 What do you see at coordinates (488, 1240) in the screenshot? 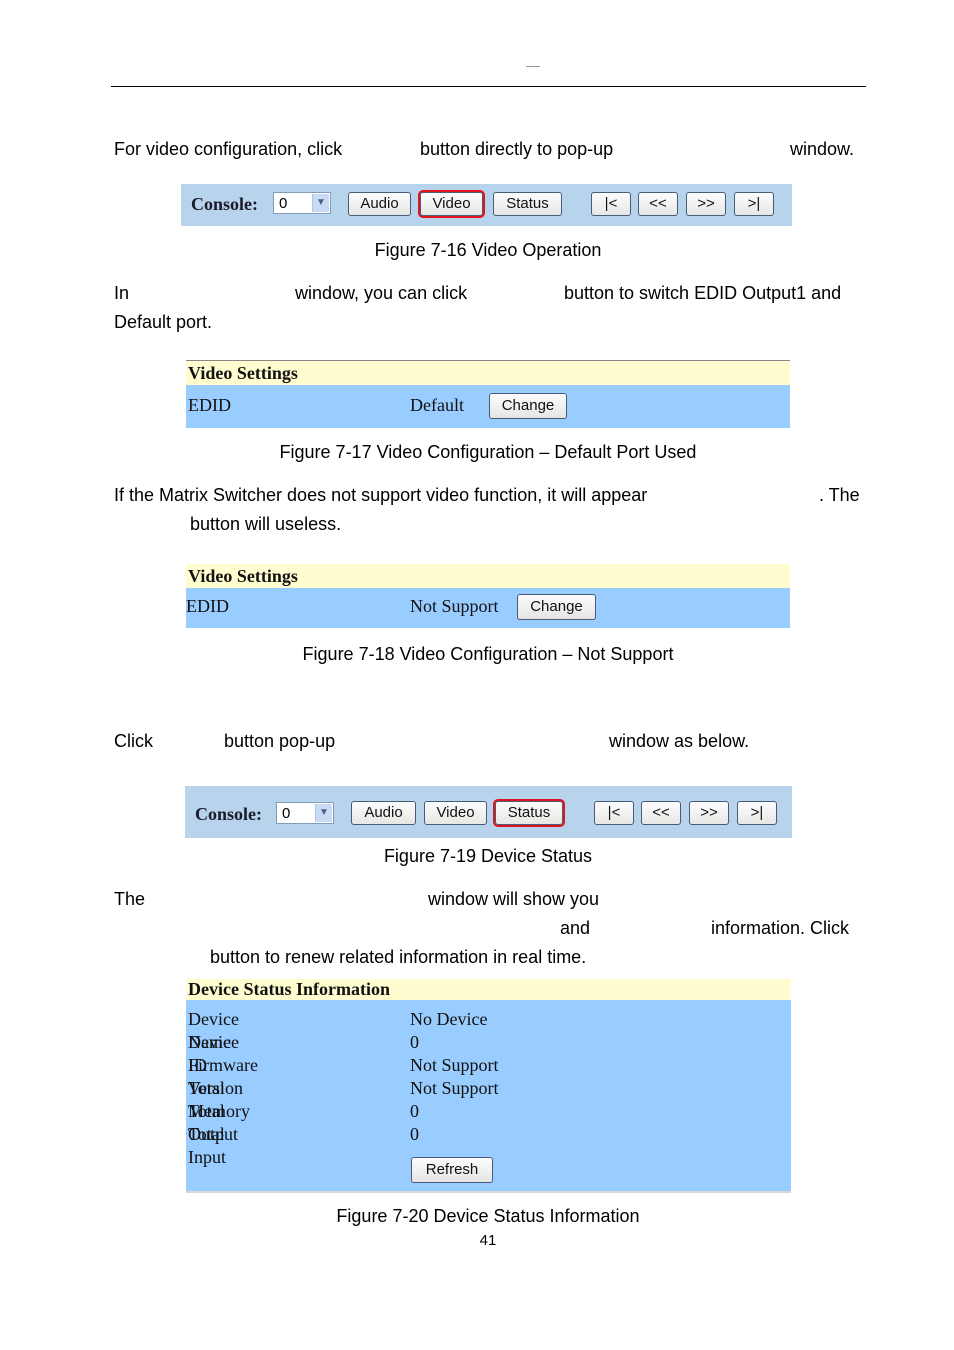
I see `page-number: 41` at bounding box center [488, 1240].